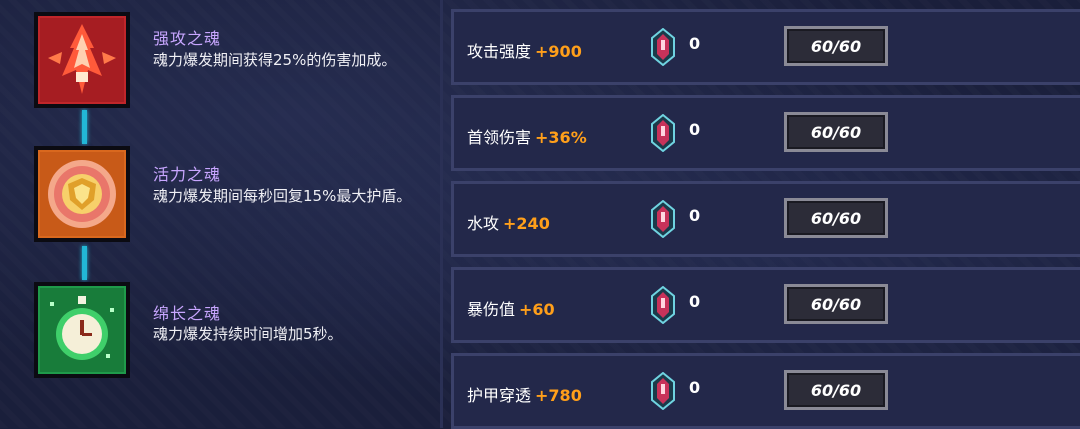  I want to click on soul-description: 魂力爆发持续时间增加5秒。, so click(248, 334).